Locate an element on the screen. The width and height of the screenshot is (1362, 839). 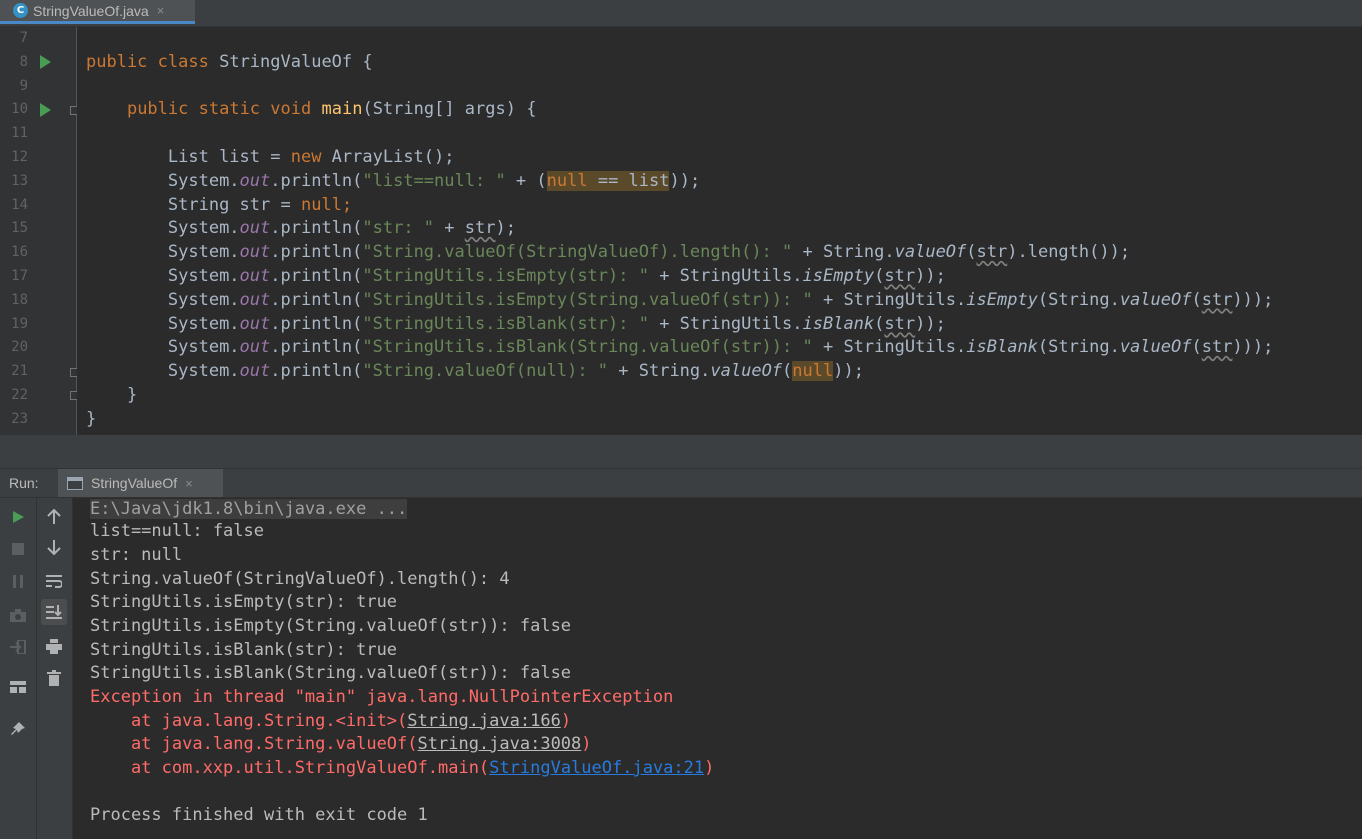
code-token: + is located at coordinates (449, 228).